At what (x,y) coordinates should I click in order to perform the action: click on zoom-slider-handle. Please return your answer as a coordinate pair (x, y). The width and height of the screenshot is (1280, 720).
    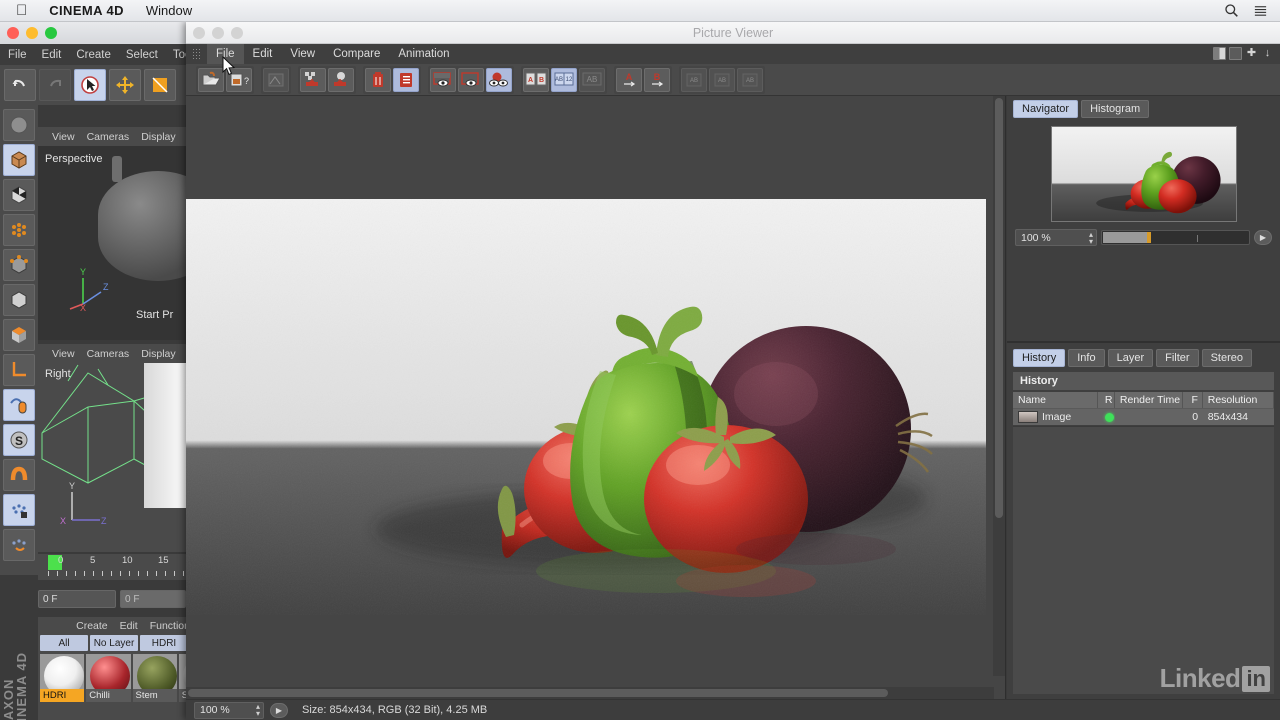
    Looking at the image, I should click on (1149, 237).